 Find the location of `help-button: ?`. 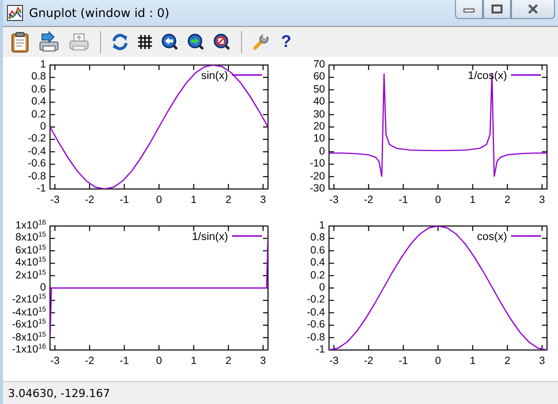

help-button: ? is located at coordinates (286, 42).